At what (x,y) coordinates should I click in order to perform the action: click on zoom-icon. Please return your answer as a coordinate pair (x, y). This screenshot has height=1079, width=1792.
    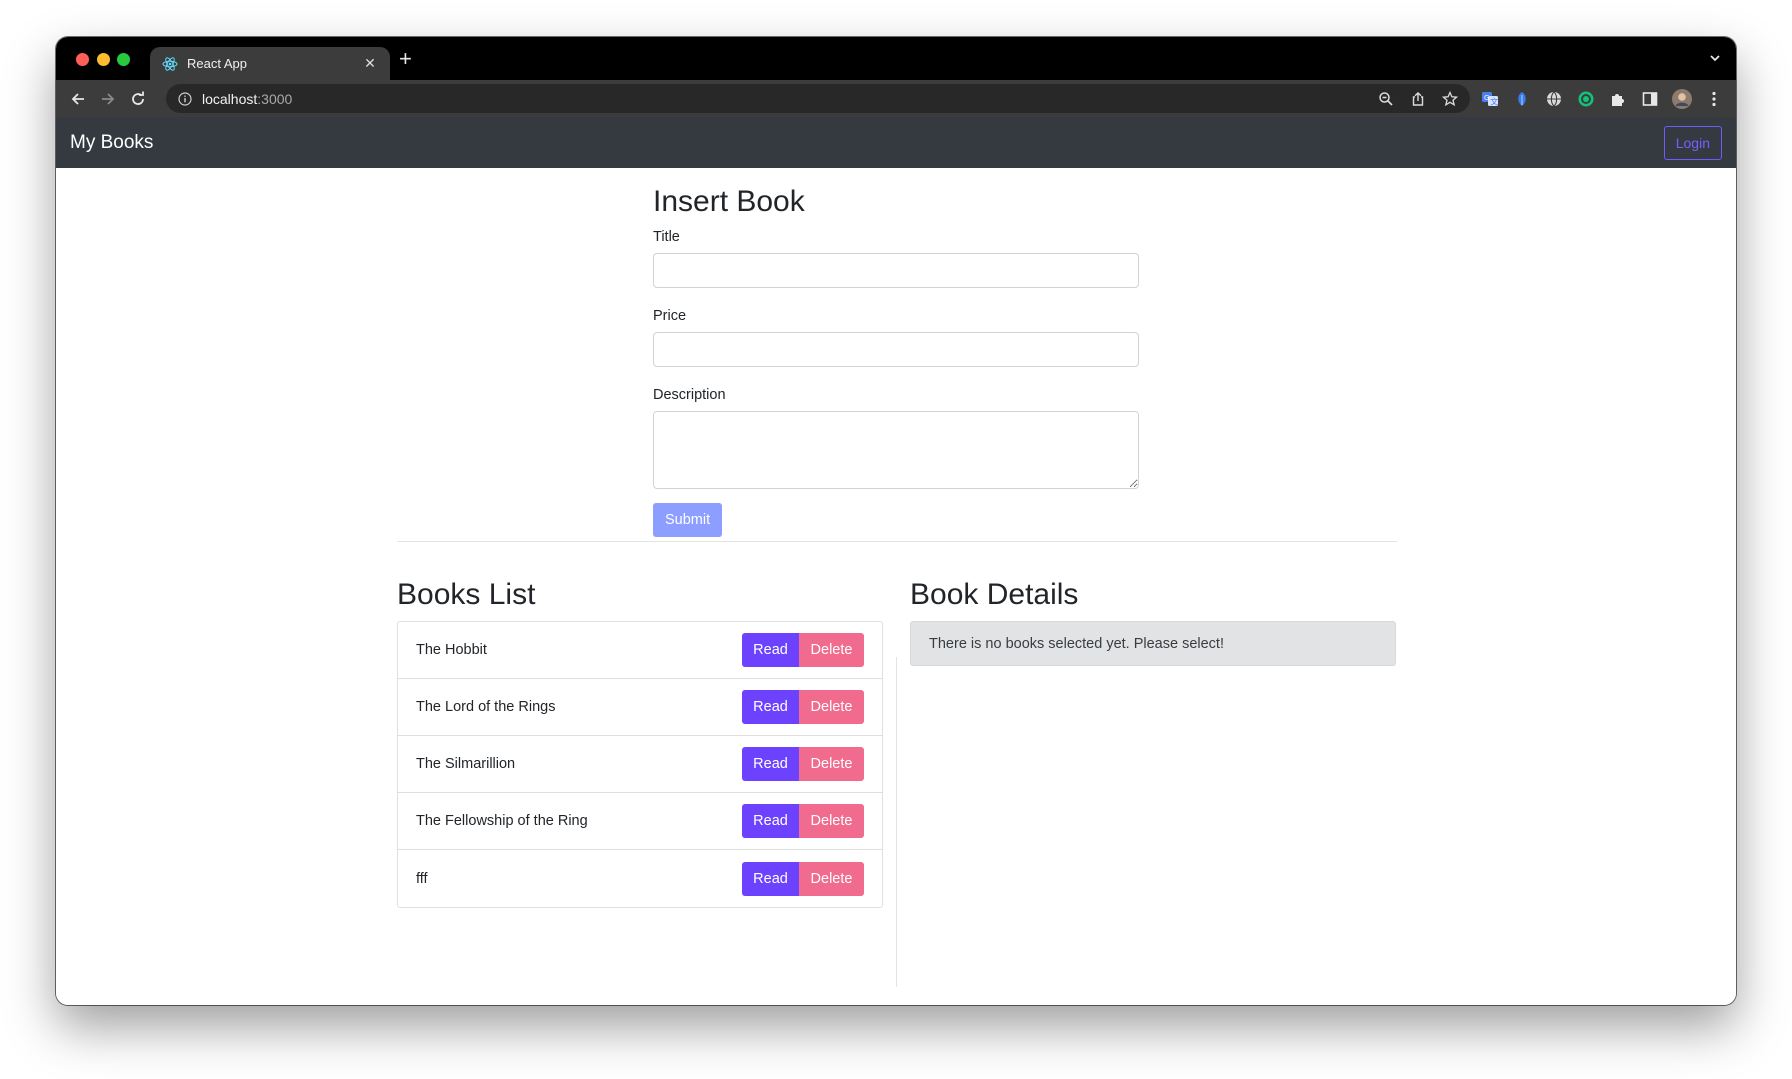
    Looking at the image, I should click on (1386, 99).